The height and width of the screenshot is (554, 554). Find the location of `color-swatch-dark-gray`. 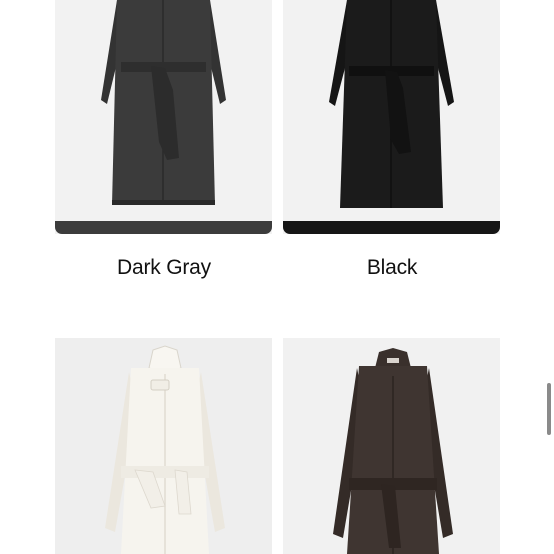

color-swatch-dark-gray is located at coordinates (163, 227).